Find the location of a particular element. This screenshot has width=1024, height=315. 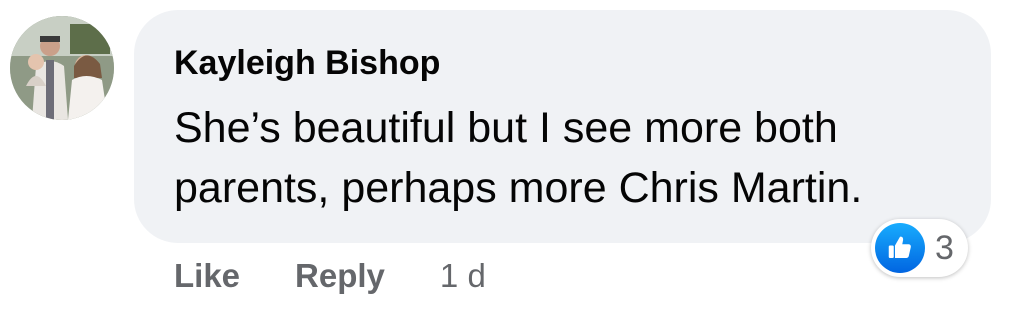

profile-photo-icon is located at coordinates (62, 68).